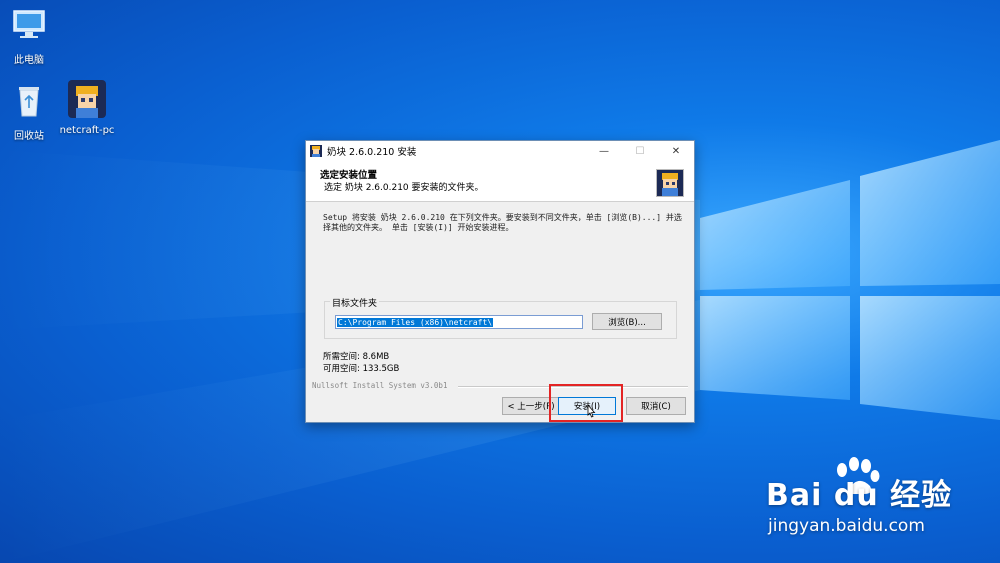  Describe the element at coordinates (355, 302) in the screenshot. I see `destination-group-label: 目标文件夹` at that location.